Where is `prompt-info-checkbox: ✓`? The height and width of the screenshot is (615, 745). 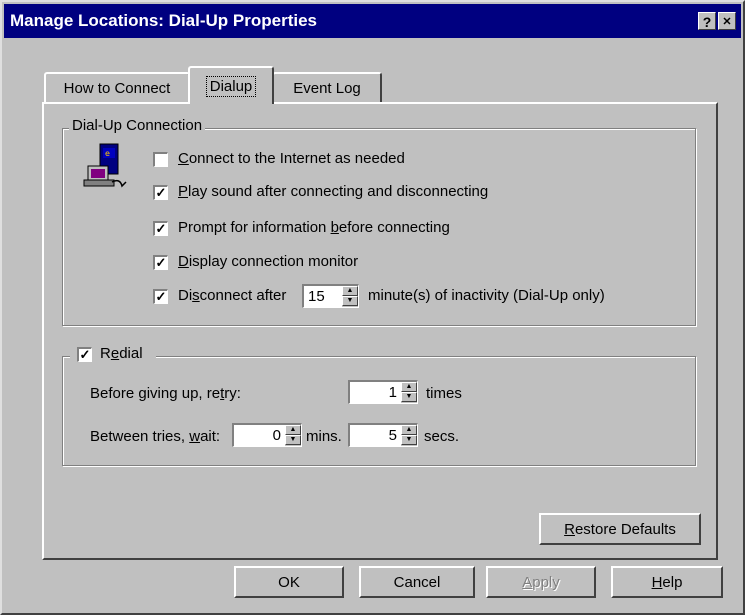 prompt-info-checkbox: ✓ is located at coordinates (160, 228).